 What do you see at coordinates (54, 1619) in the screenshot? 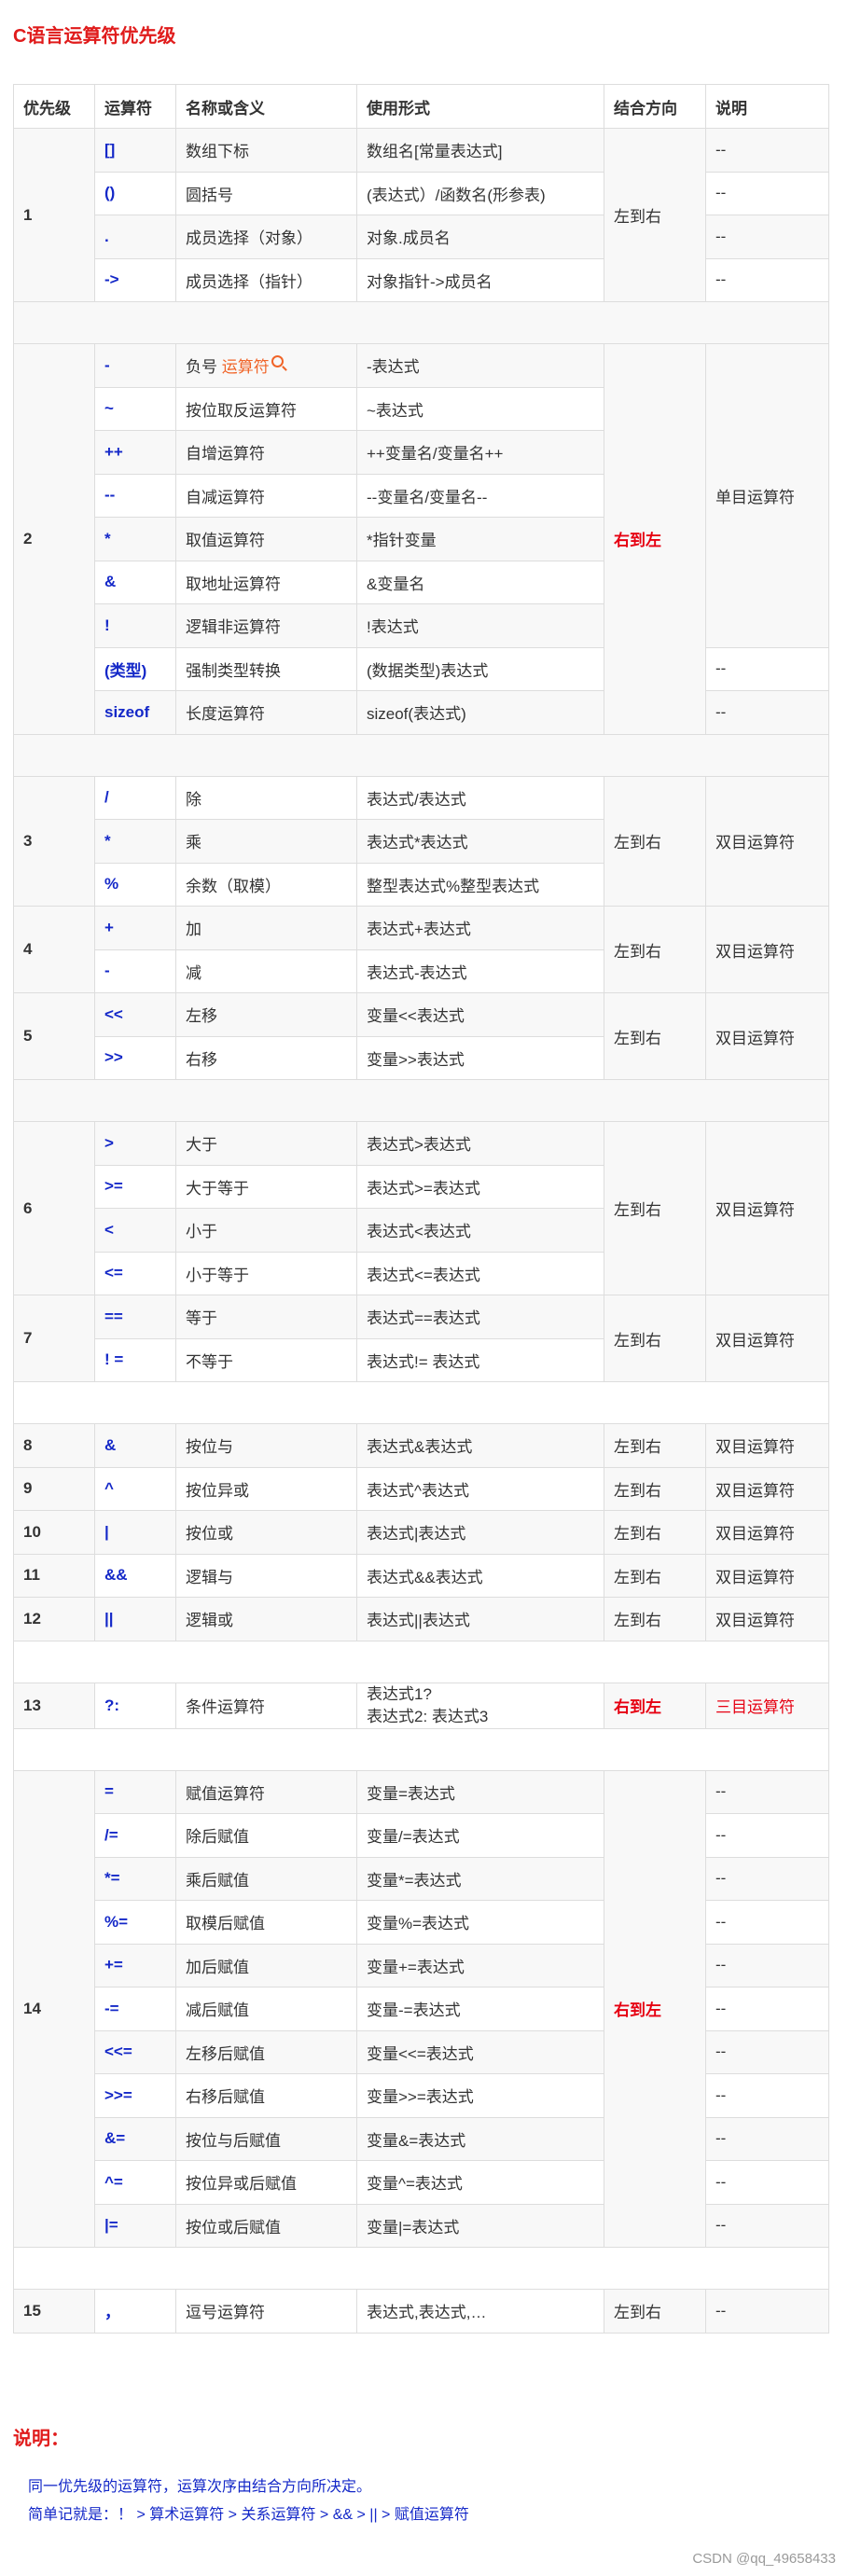
I see `priority-cell: 12` at bounding box center [54, 1619].